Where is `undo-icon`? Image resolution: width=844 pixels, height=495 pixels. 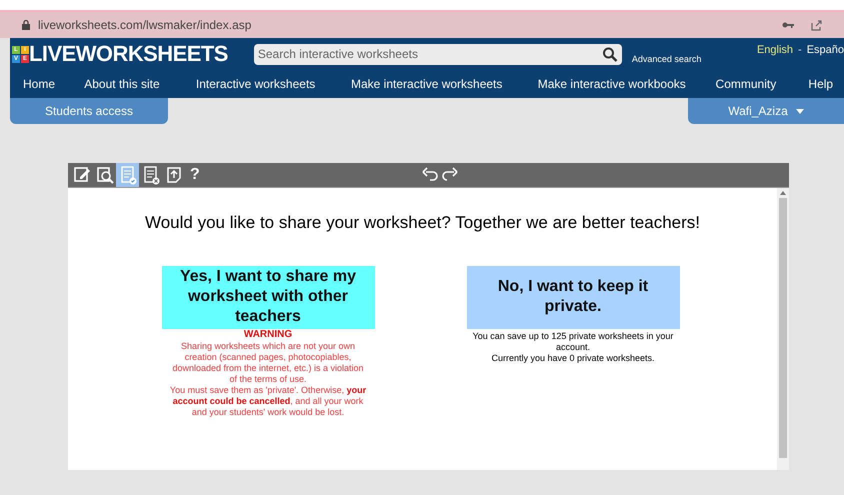 undo-icon is located at coordinates (430, 174).